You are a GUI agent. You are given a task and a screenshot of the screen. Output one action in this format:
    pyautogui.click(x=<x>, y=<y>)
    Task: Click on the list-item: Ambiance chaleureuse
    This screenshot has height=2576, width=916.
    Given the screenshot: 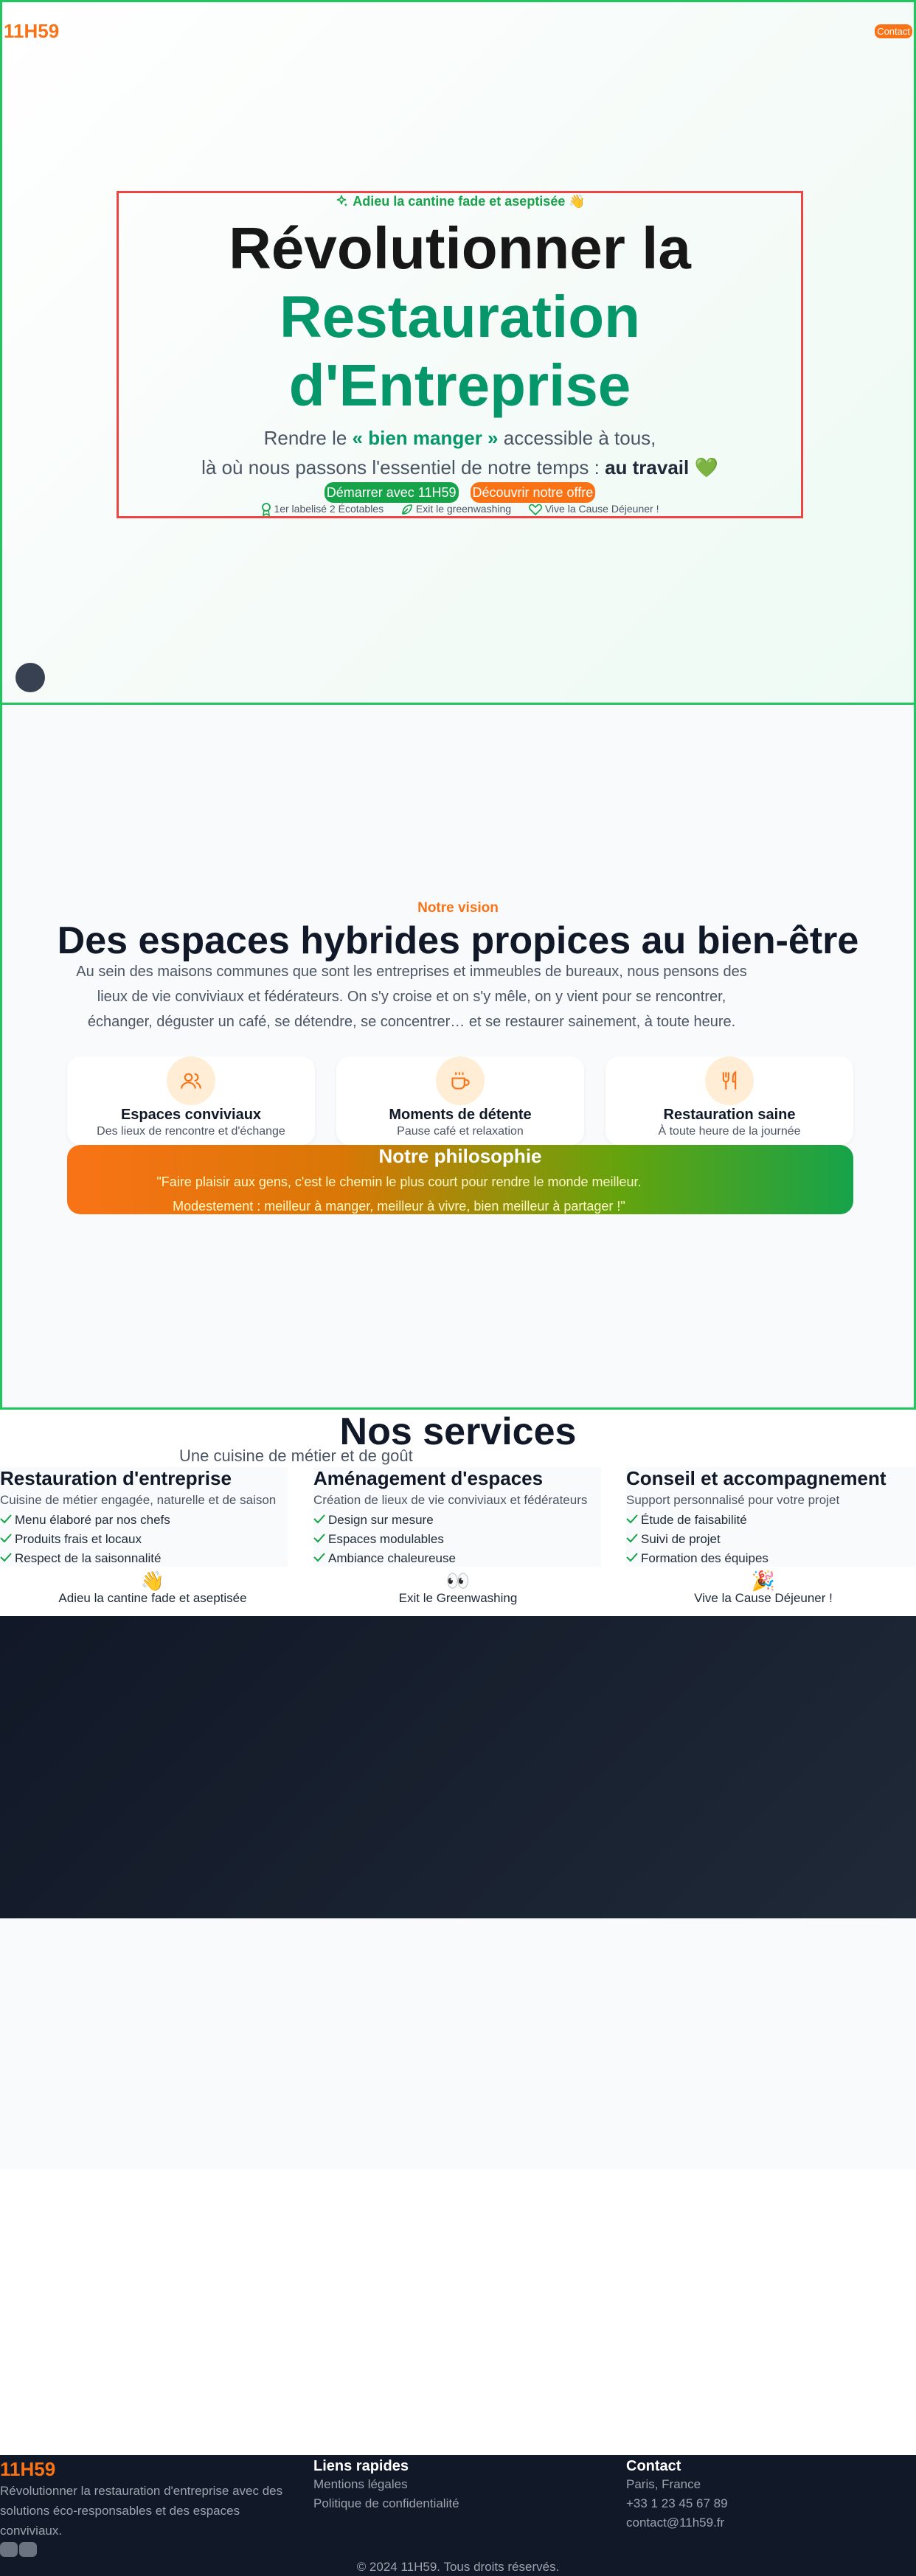 What is the action you would take?
    pyautogui.click(x=457, y=1559)
    